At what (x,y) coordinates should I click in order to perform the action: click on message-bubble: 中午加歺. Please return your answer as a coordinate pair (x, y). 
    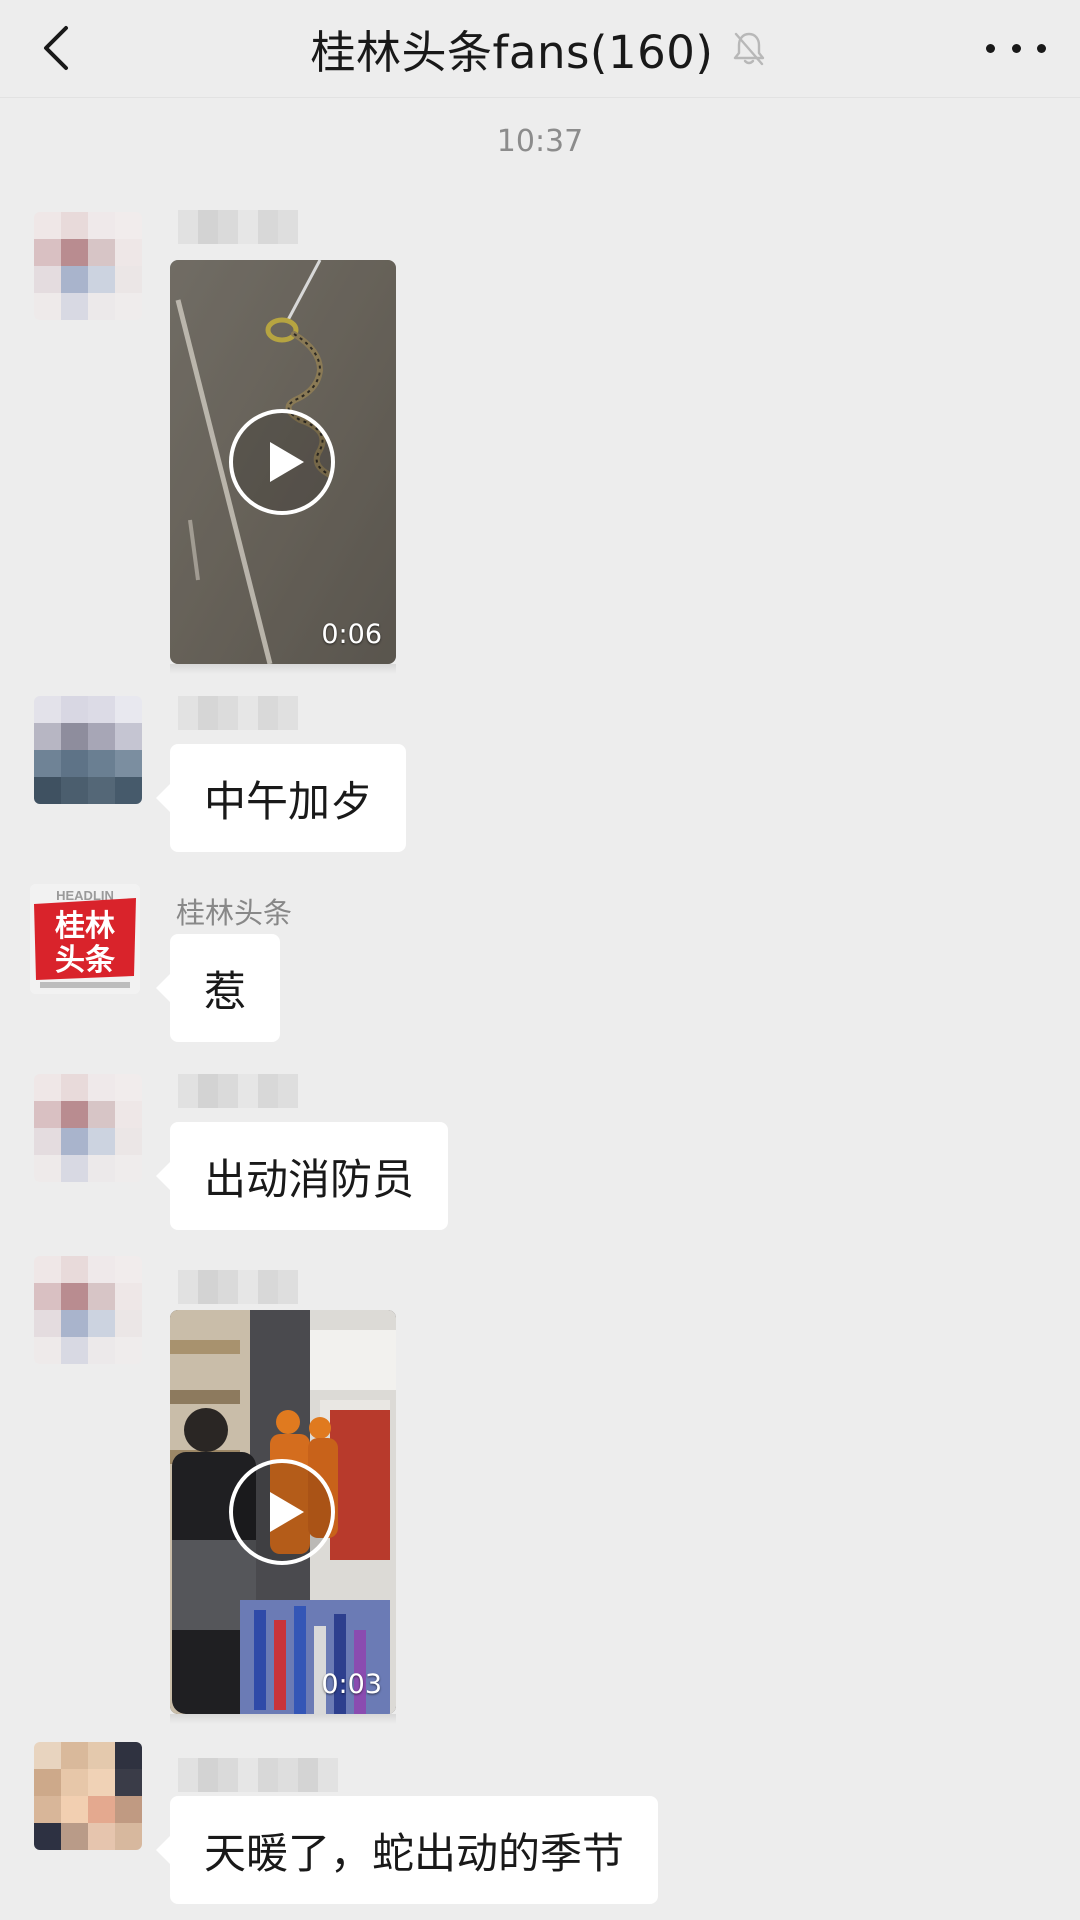
    Looking at the image, I should click on (281, 798).